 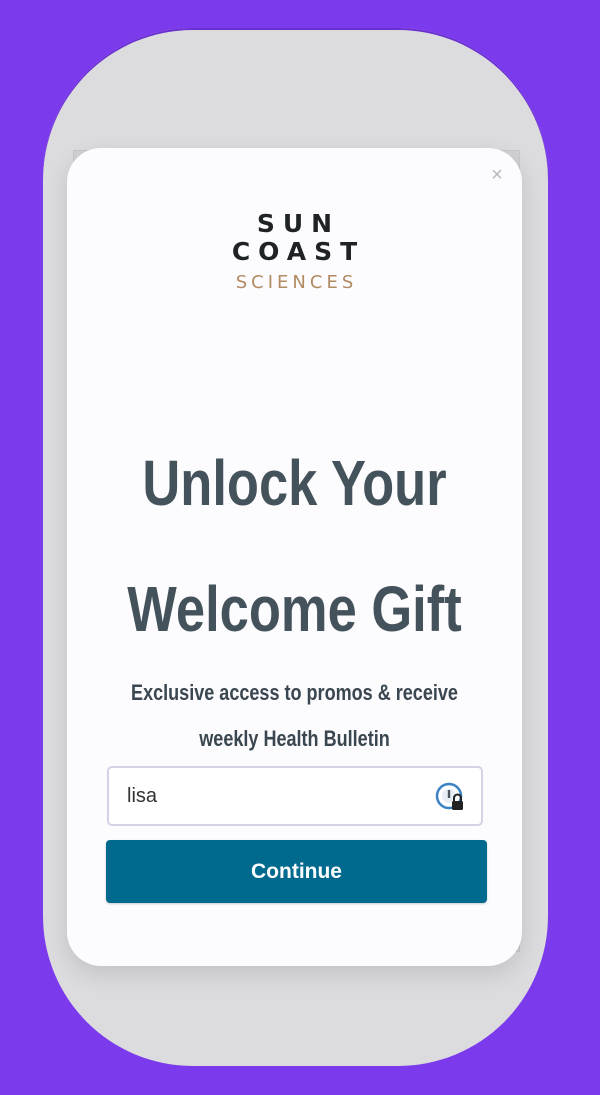 I want to click on email-field-container, so click(x=295, y=796).